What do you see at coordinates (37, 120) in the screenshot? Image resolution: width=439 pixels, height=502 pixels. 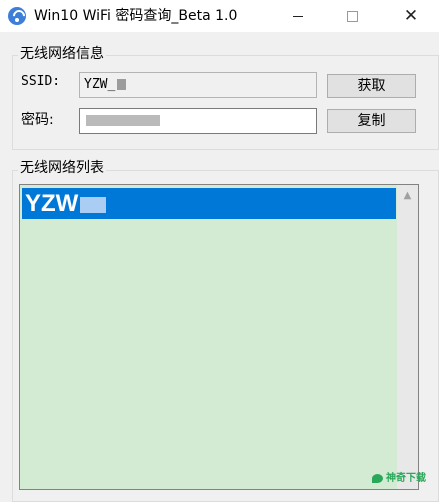 I see `password-label: 密码:` at bounding box center [37, 120].